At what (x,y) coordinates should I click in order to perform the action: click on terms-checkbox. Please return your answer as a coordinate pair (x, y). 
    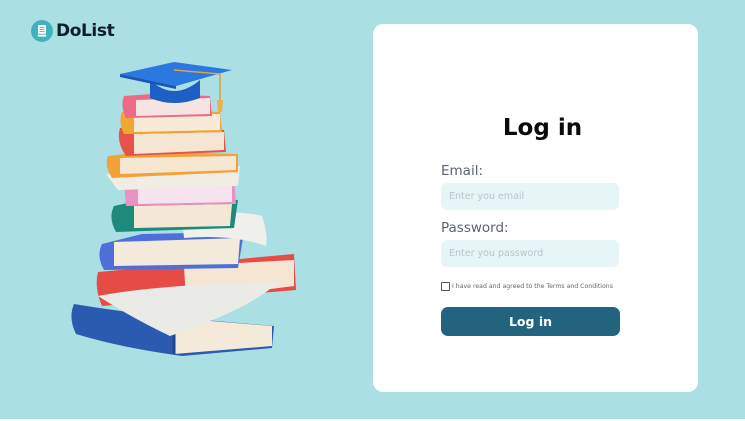
    Looking at the image, I should click on (445, 286).